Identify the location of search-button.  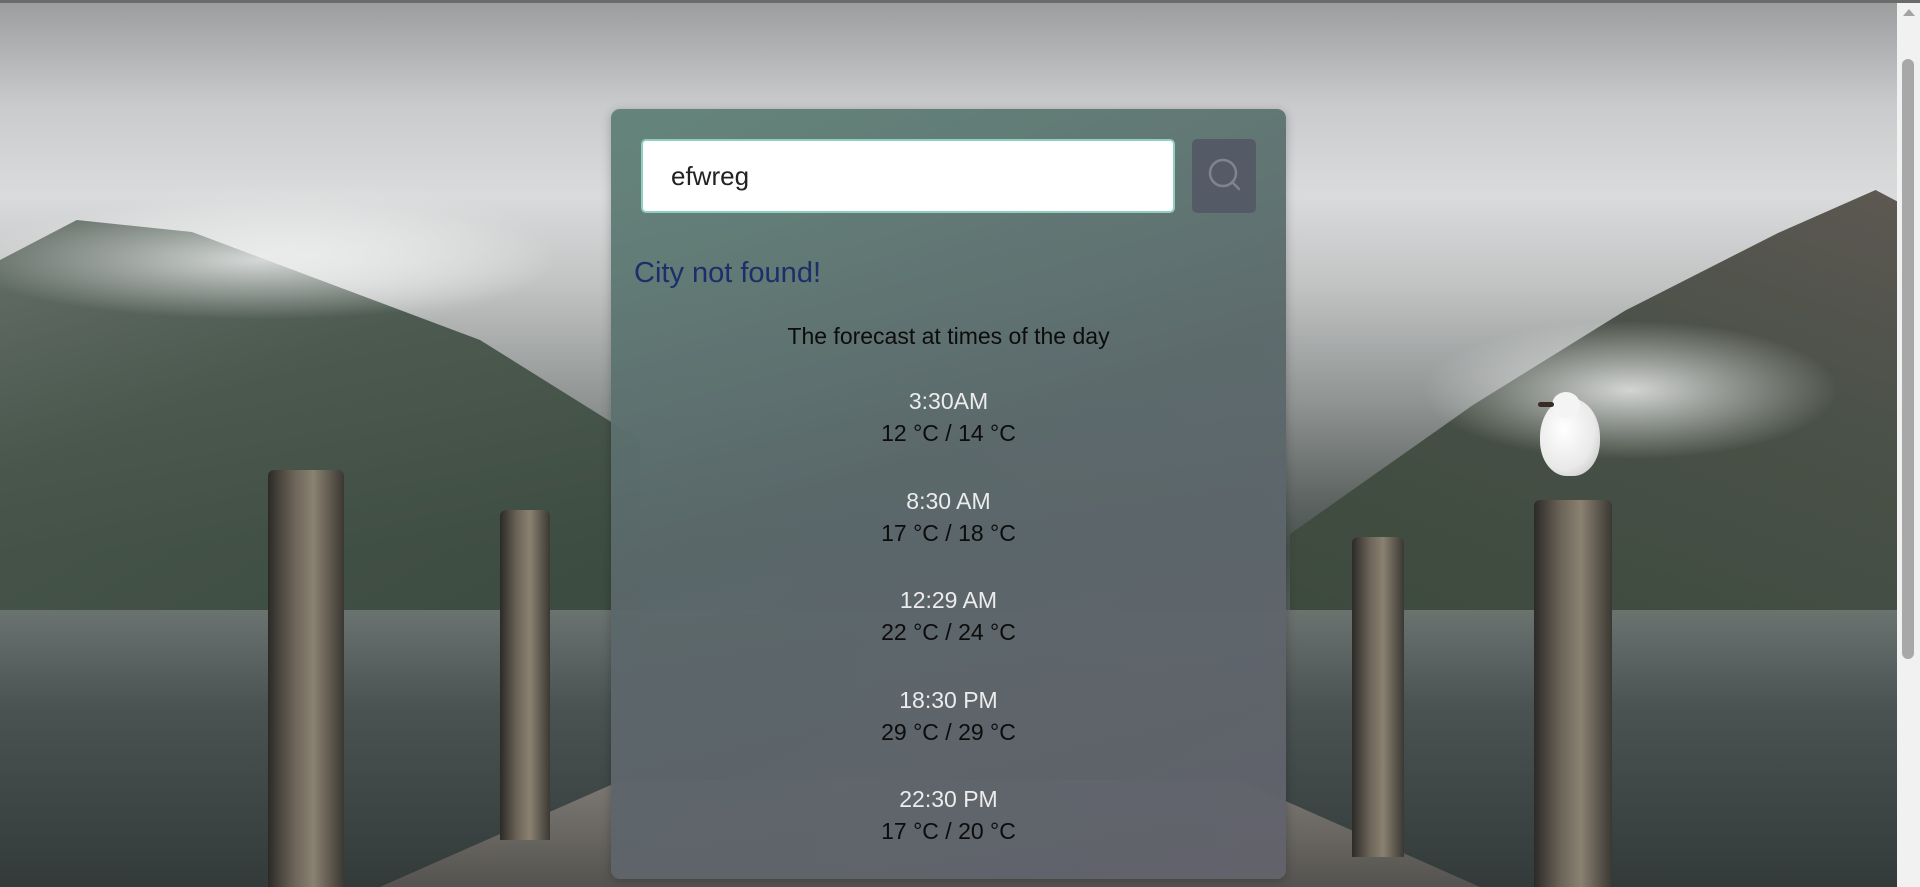
(1224, 176).